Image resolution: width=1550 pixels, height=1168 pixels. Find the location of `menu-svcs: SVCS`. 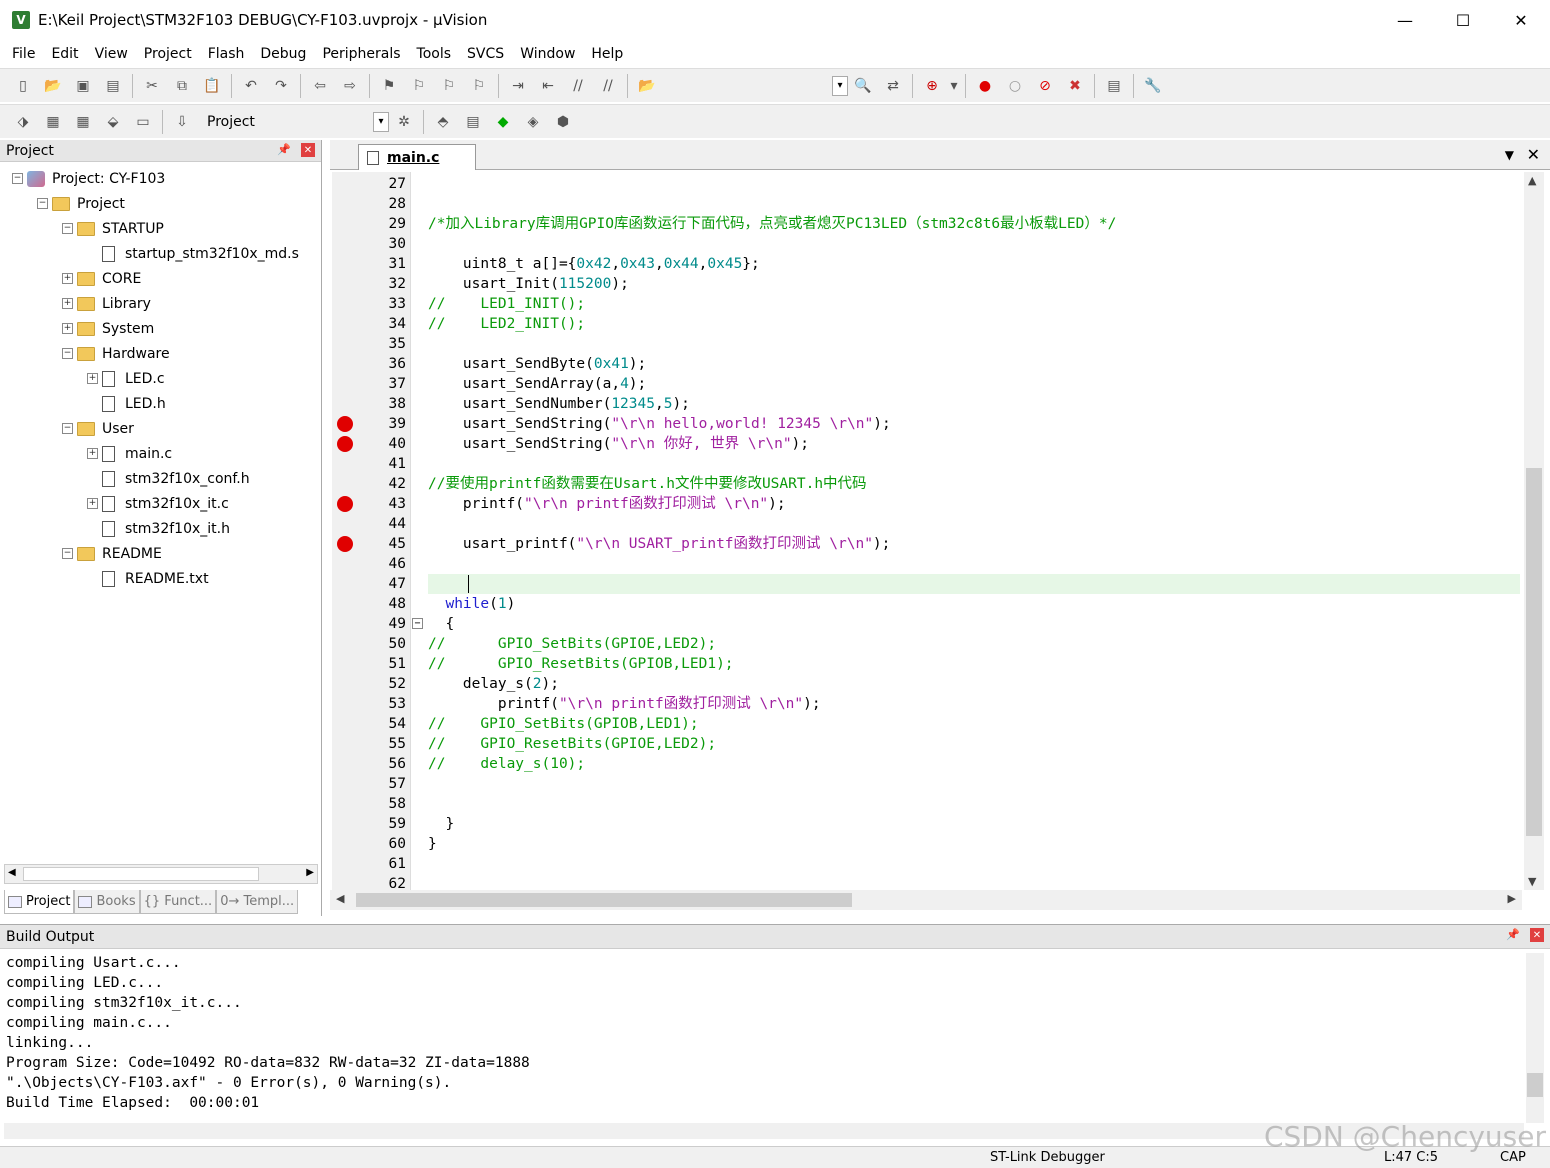

menu-svcs: SVCS is located at coordinates (485, 54).